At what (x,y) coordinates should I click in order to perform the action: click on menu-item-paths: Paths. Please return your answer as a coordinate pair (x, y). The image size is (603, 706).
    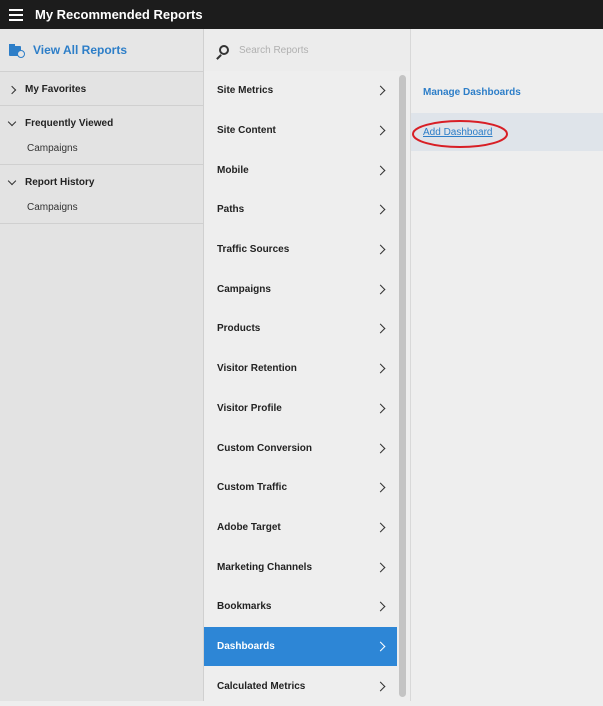
    Looking at the image, I should click on (300, 210).